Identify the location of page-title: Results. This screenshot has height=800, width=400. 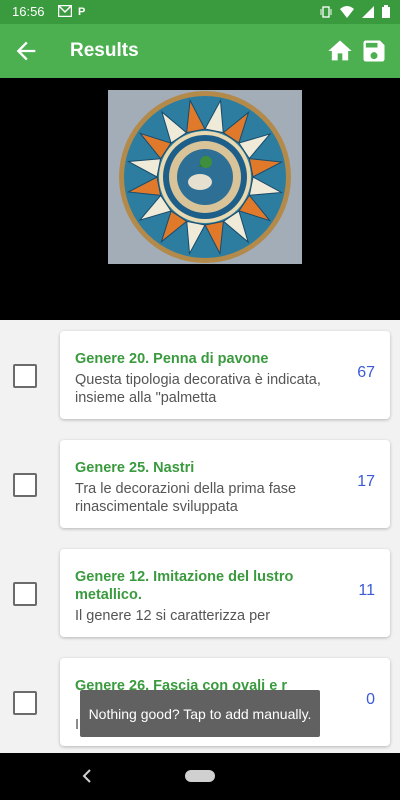
(104, 50).